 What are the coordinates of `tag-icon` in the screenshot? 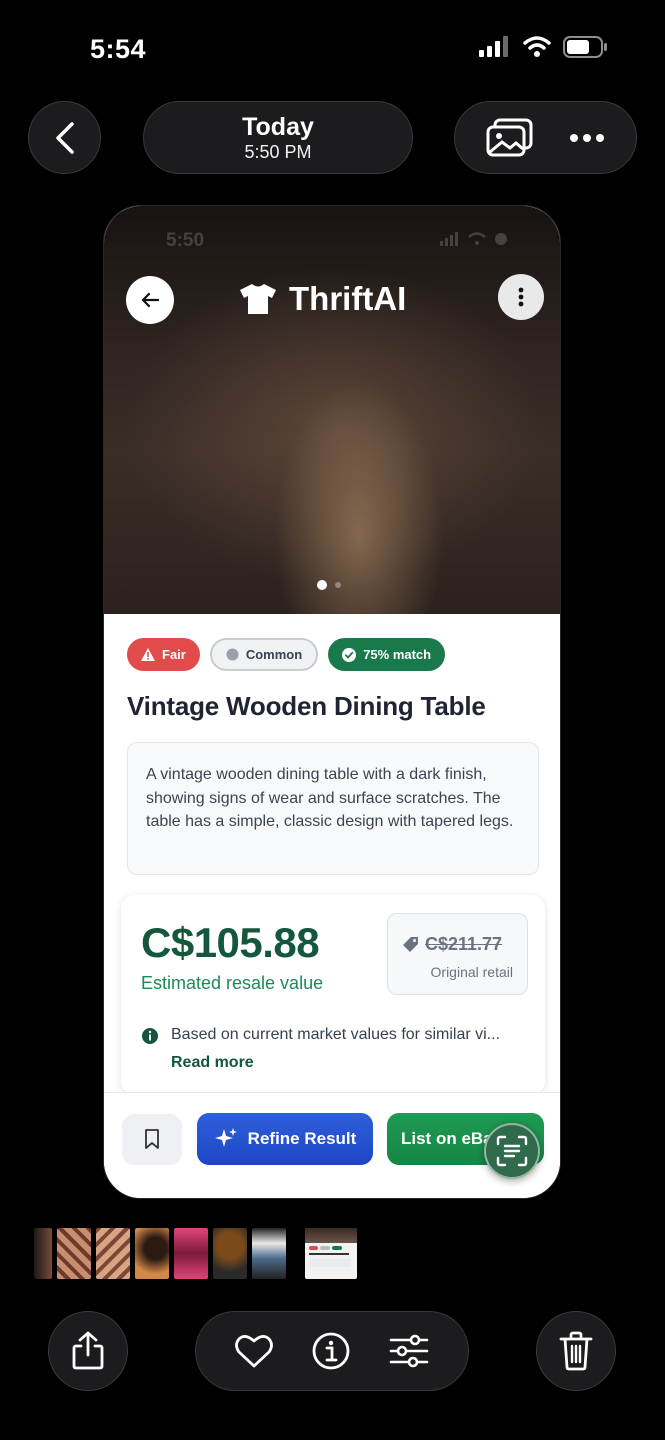 It's located at (410, 944).